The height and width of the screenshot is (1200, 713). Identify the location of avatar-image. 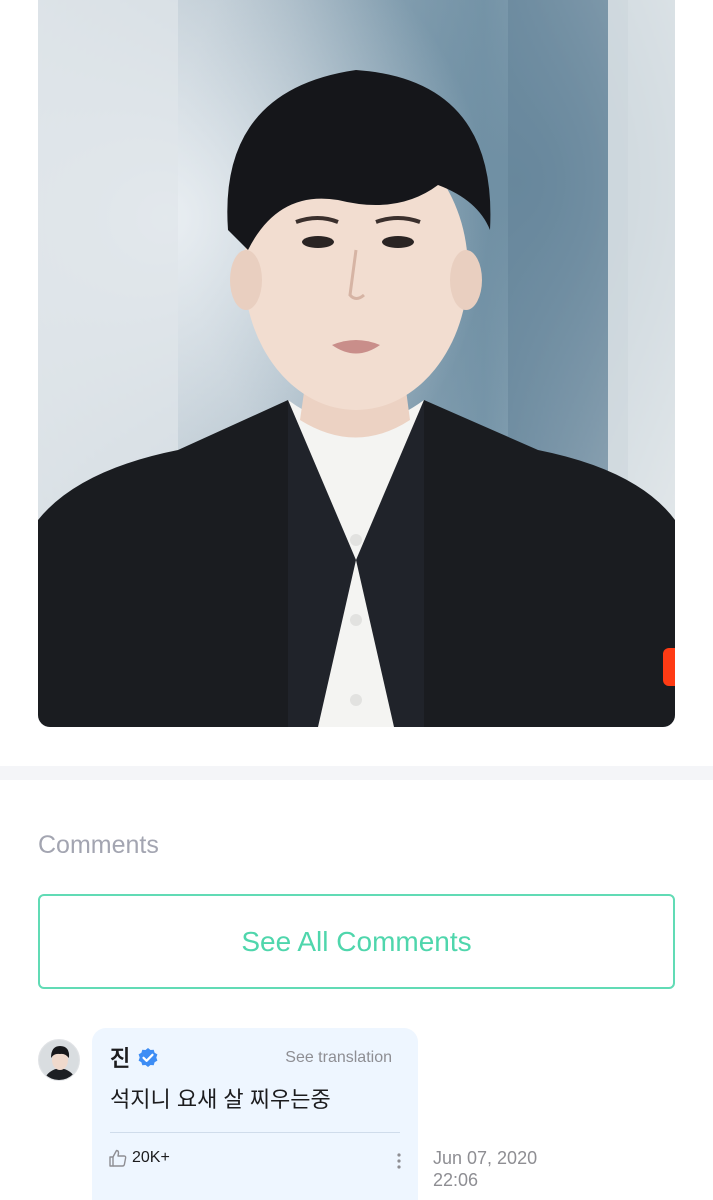
(59, 1060).